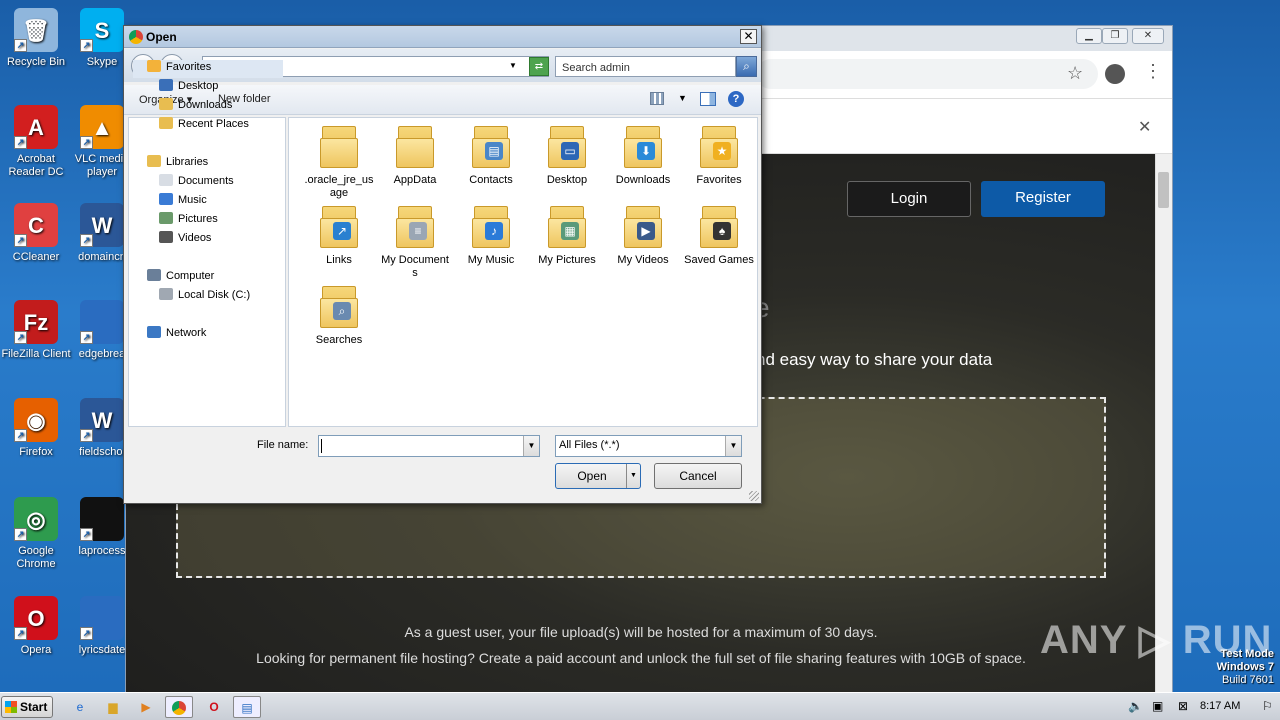 The width and height of the screenshot is (1280, 720). I want to click on nav-item-downloads: Downloads, so click(195, 107).